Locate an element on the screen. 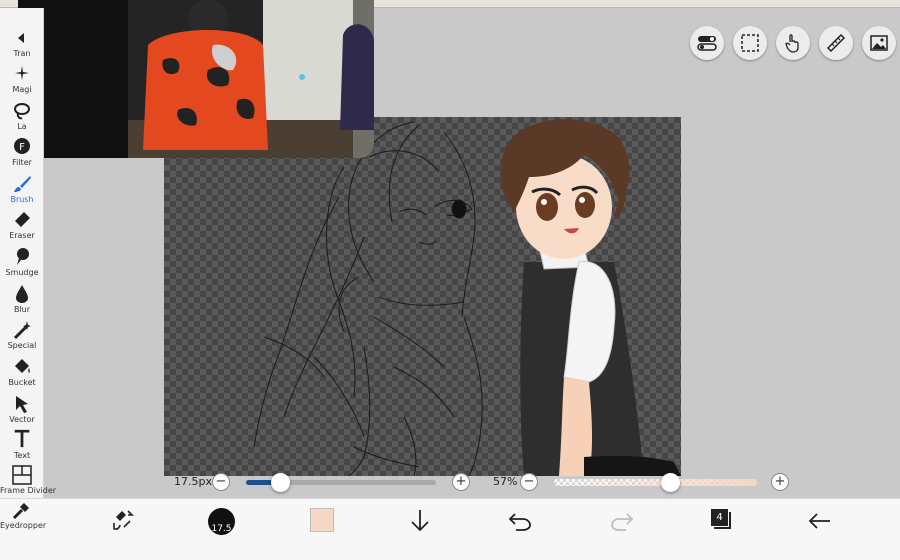 This screenshot has width=900, height=560. vector-icon is located at coordinates (22, 404).